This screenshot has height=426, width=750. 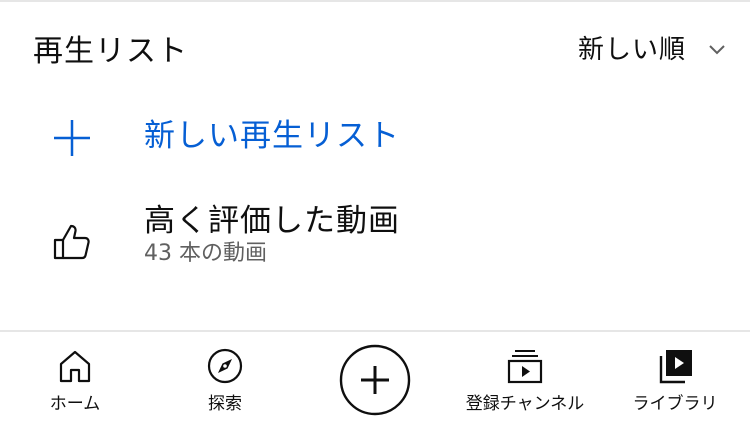 What do you see at coordinates (75, 404) in the screenshot?
I see `nav-home-label: ホーム` at bounding box center [75, 404].